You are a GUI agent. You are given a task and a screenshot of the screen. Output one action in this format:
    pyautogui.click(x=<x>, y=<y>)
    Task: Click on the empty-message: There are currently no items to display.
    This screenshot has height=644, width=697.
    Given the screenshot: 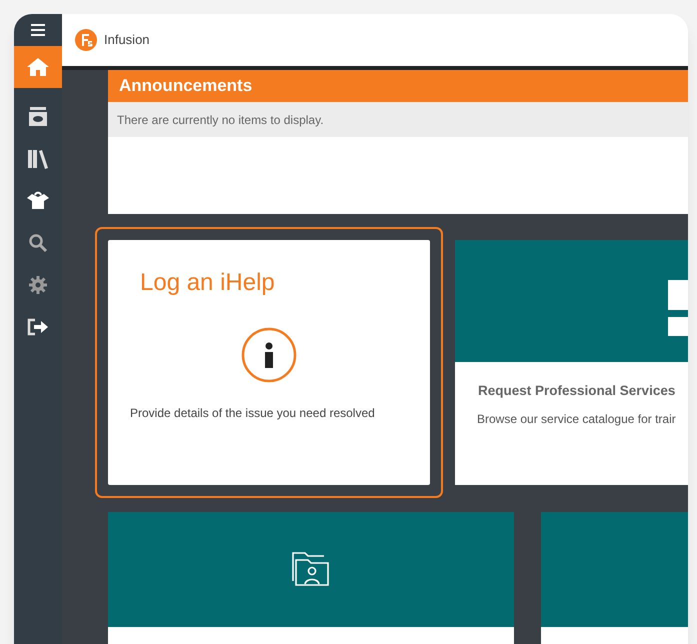 What is the action you would take?
    pyautogui.click(x=398, y=119)
    